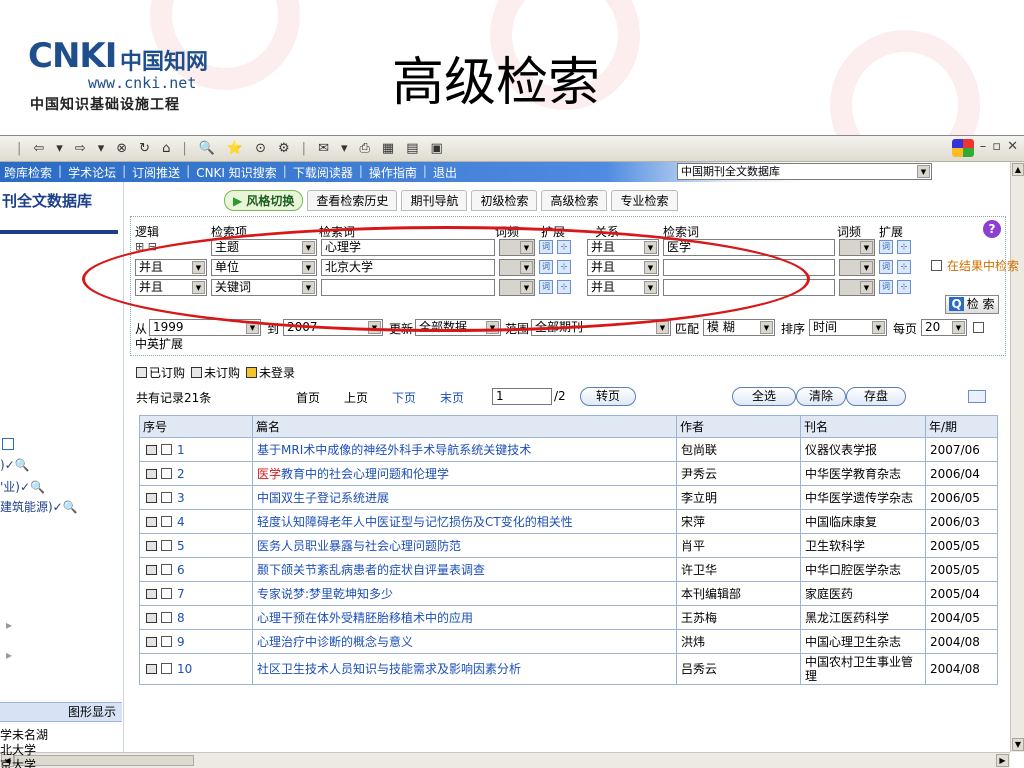 The width and height of the screenshot is (1024, 768). I want to click on scroll-right-arrow-icon: ▶, so click(1002, 760).